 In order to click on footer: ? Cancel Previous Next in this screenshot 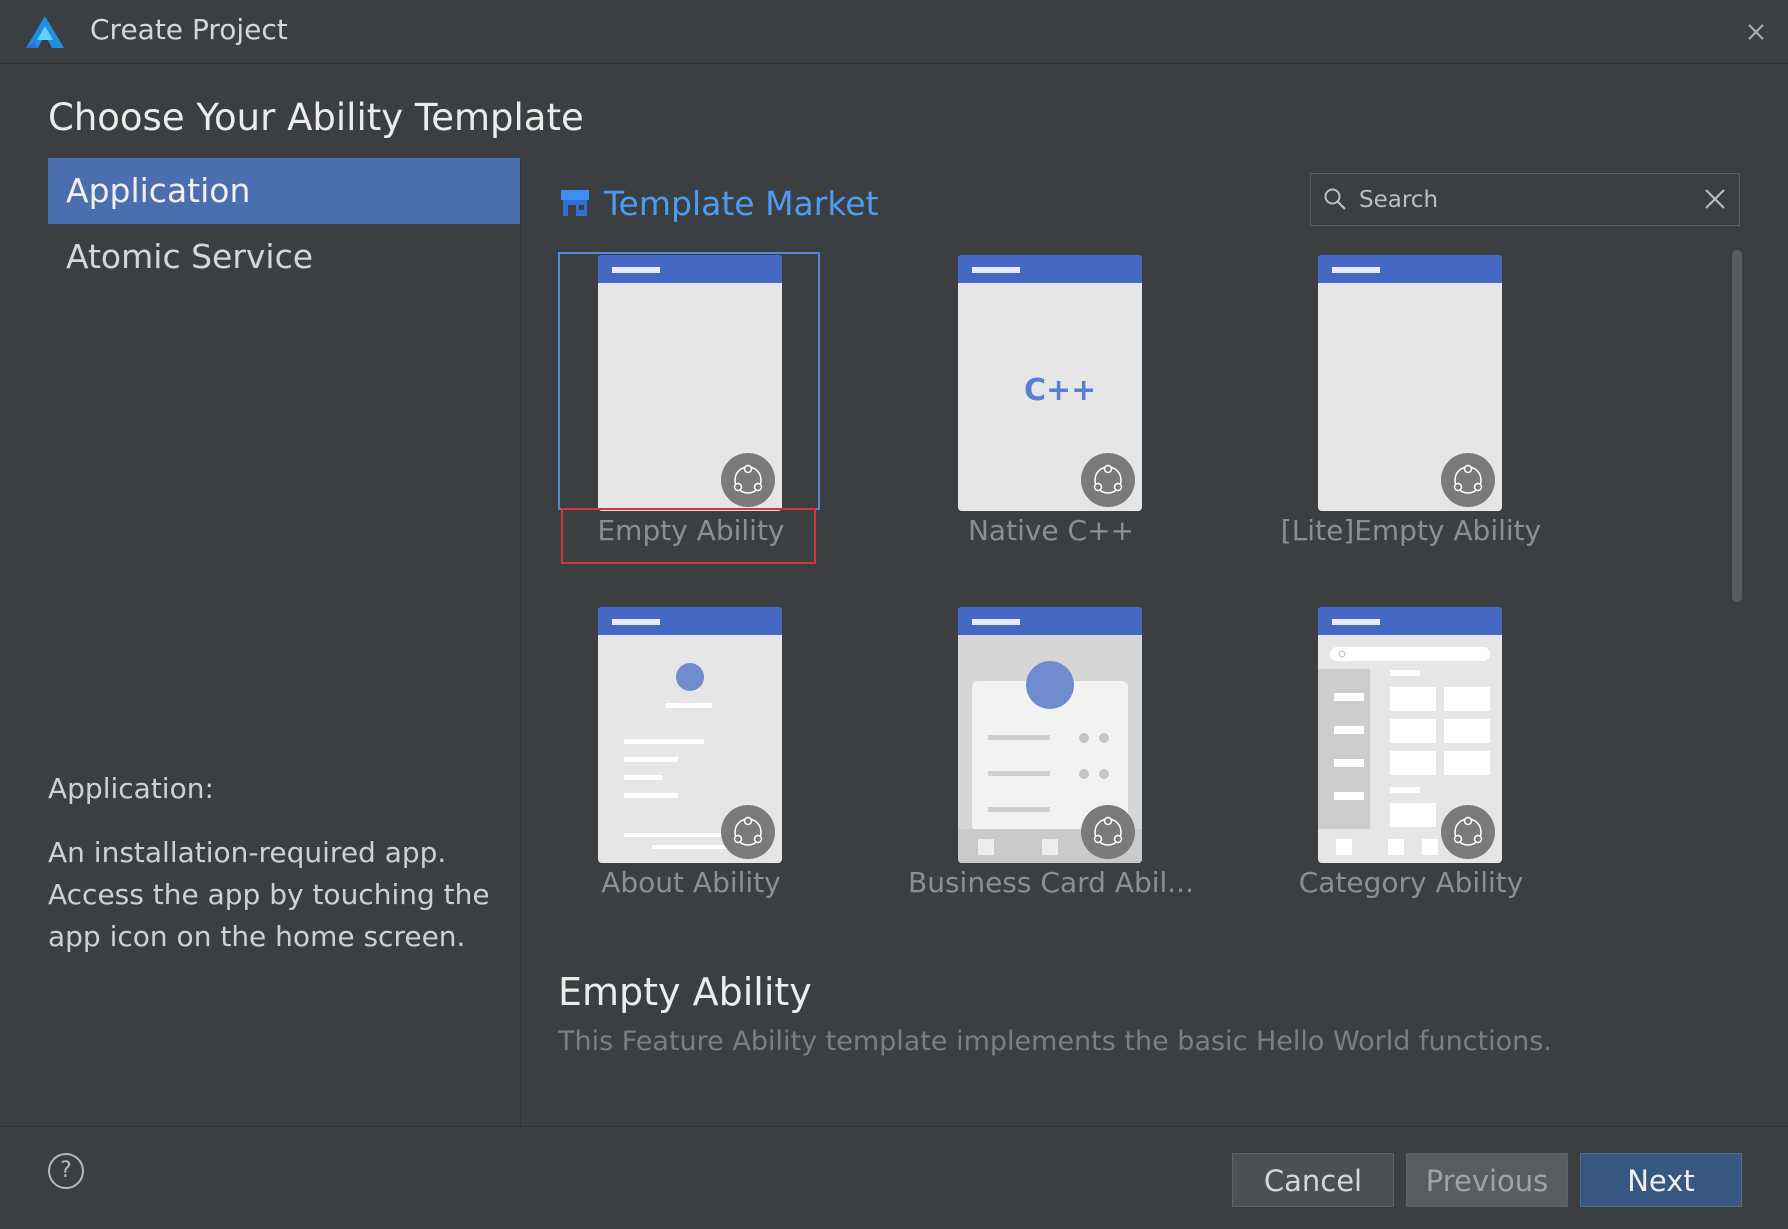, I will do `click(894, 1177)`.